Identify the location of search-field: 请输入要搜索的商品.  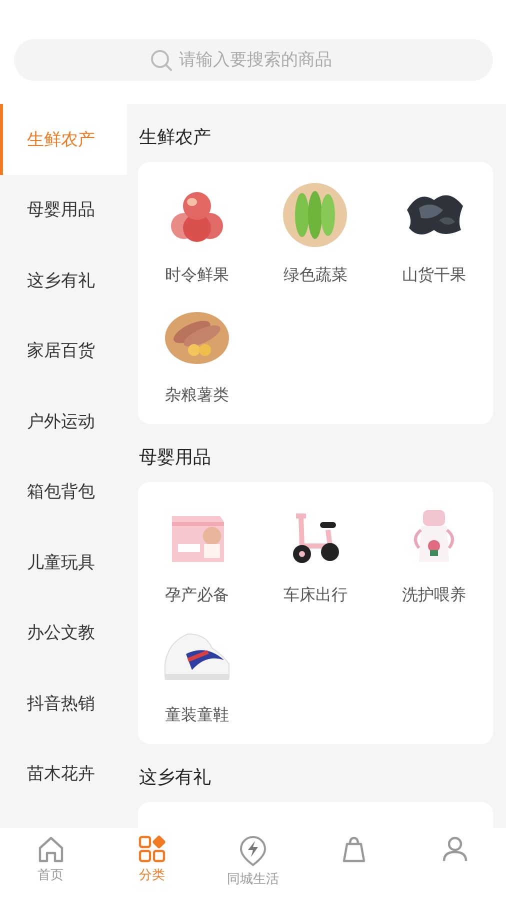
(253, 60).